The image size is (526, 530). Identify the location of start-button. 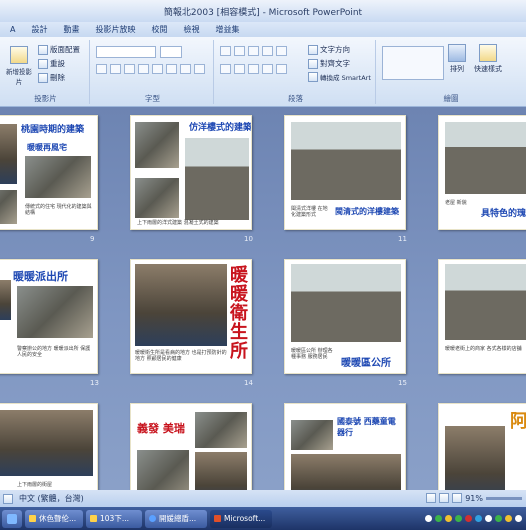
(12, 518).